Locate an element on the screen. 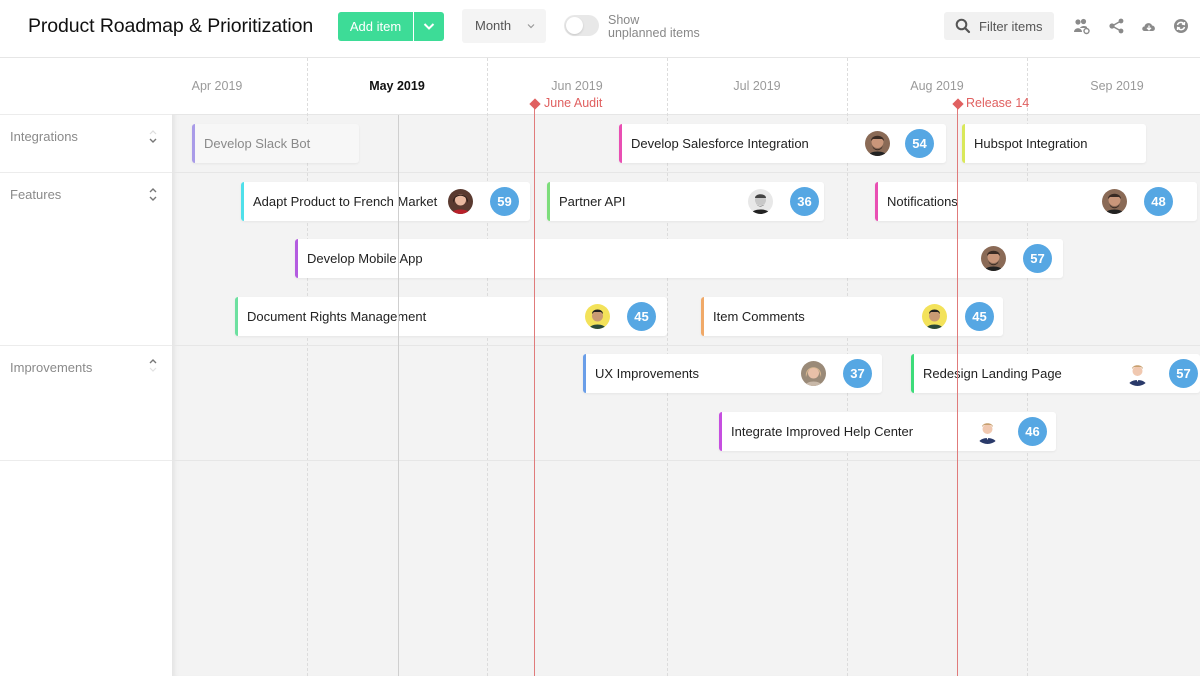 The height and width of the screenshot is (676, 1200). score-badge: 36 is located at coordinates (804, 201).